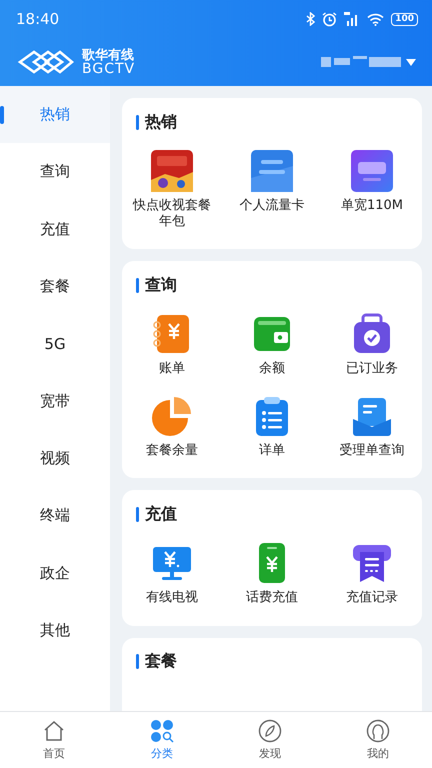  Describe the element at coordinates (108, 55) in the screenshot. I see `brand-name: 歌华有线` at that location.